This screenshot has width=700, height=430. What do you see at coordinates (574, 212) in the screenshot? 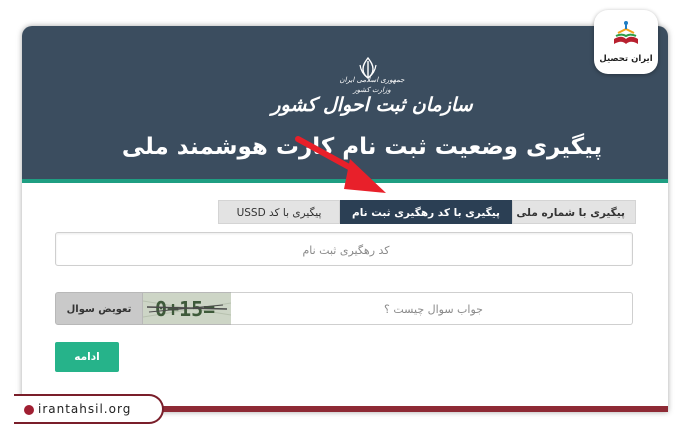
I see `tab-national-id: پیگیری با شماره ملی` at bounding box center [574, 212].